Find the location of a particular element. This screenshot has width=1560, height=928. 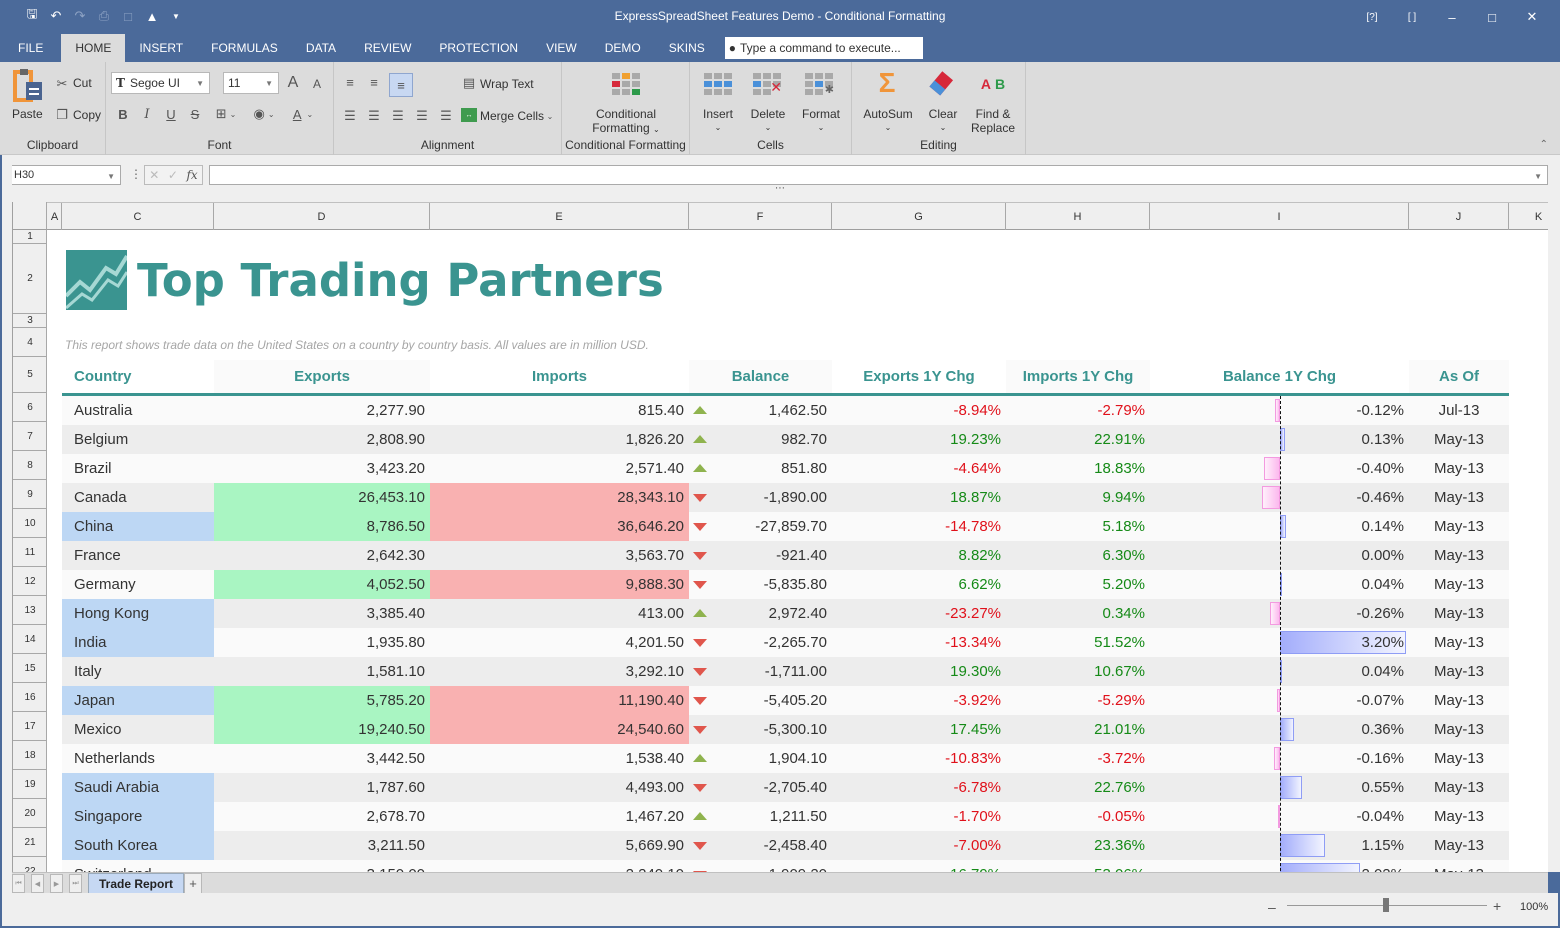

cell-imports-chg: 18.83% is located at coordinates (1078, 468).